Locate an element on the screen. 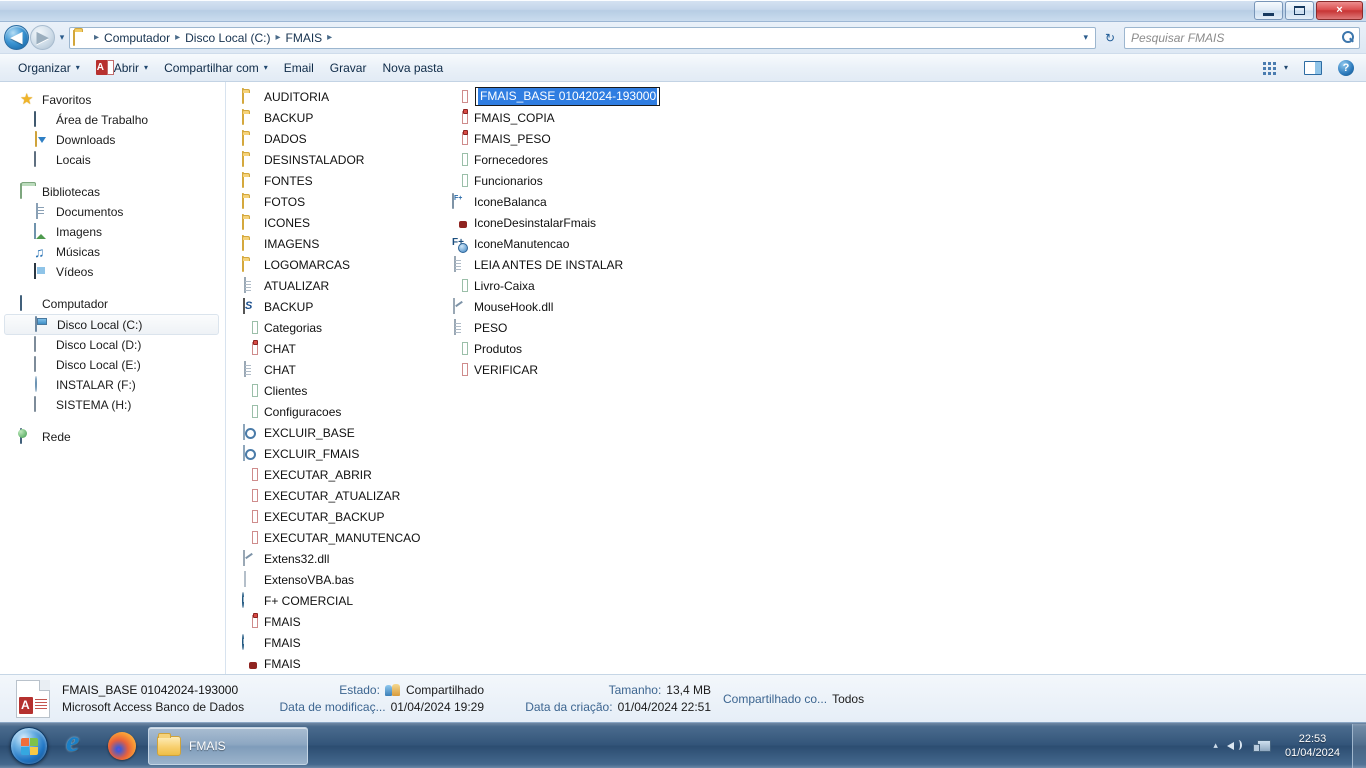 The image size is (1366, 768). nova-pasta-button: Nova pasta is located at coordinates (412, 68).